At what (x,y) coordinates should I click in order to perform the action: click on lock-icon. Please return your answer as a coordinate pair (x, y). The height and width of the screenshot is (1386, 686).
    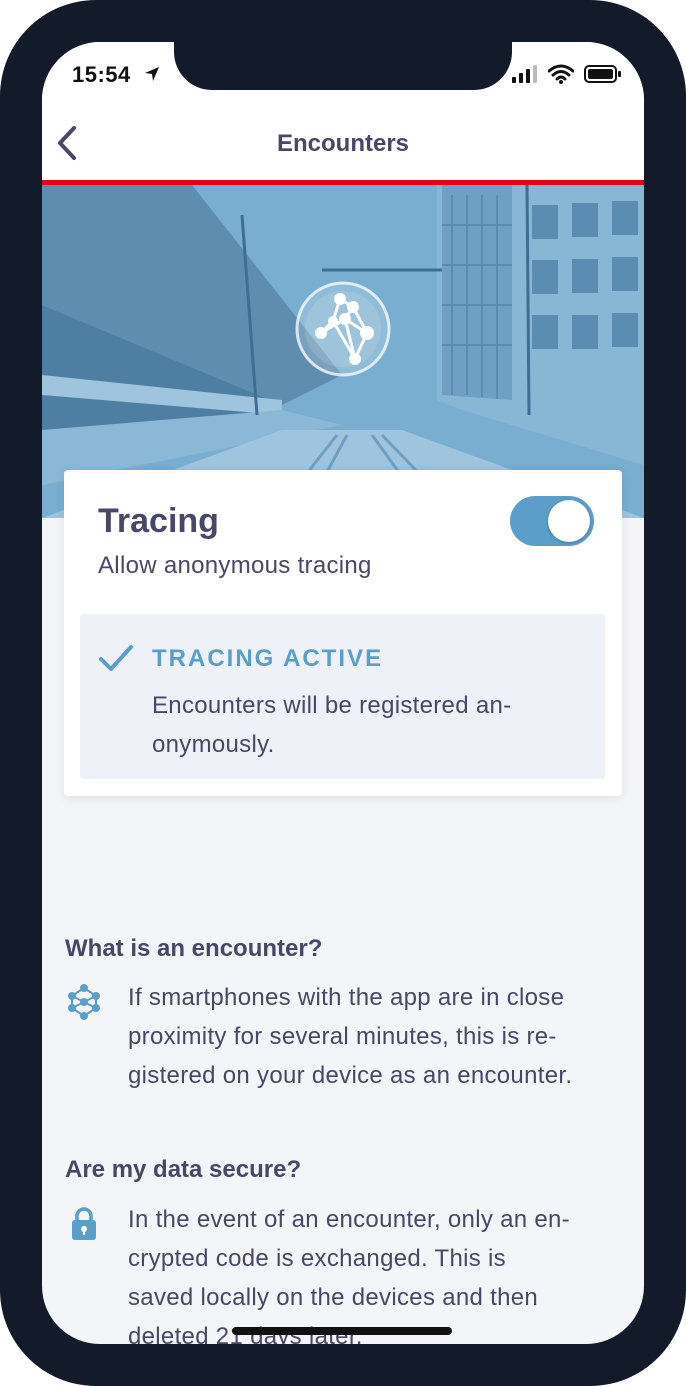
    Looking at the image, I should click on (84, 1226).